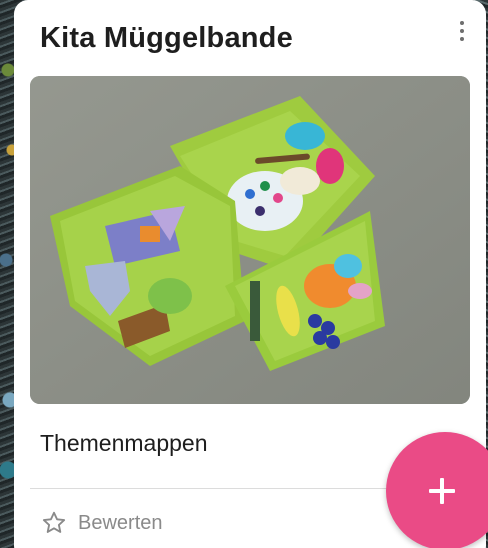  Describe the element at coordinates (120, 522) in the screenshot. I see `rate-label: Bewerten` at that location.